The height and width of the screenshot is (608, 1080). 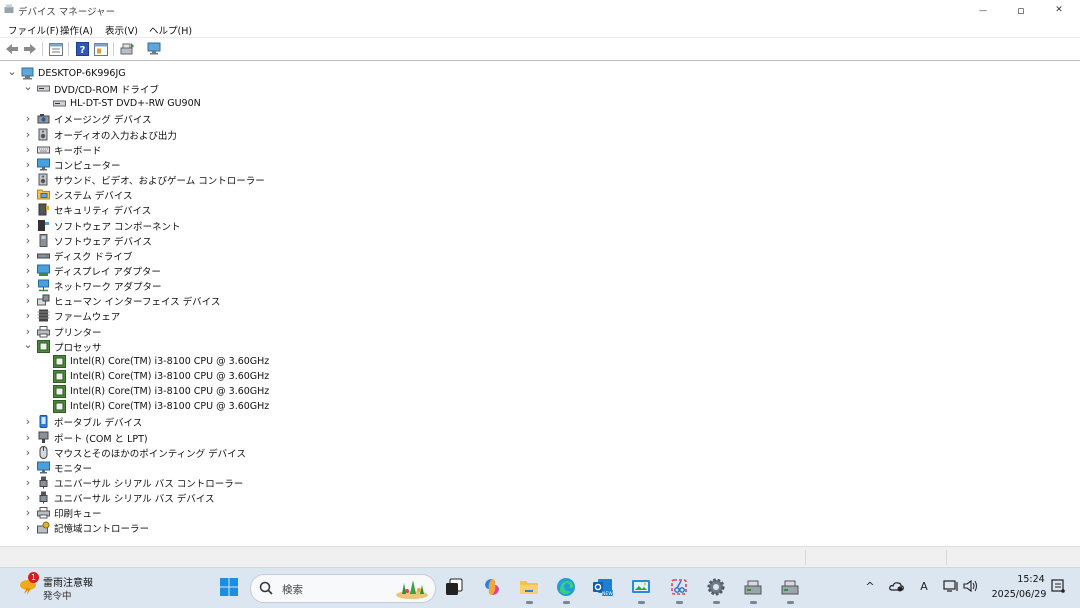 What do you see at coordinates (454, 587) in the screenshot?
I see `task-view-button` at bounding box center [454, 587].